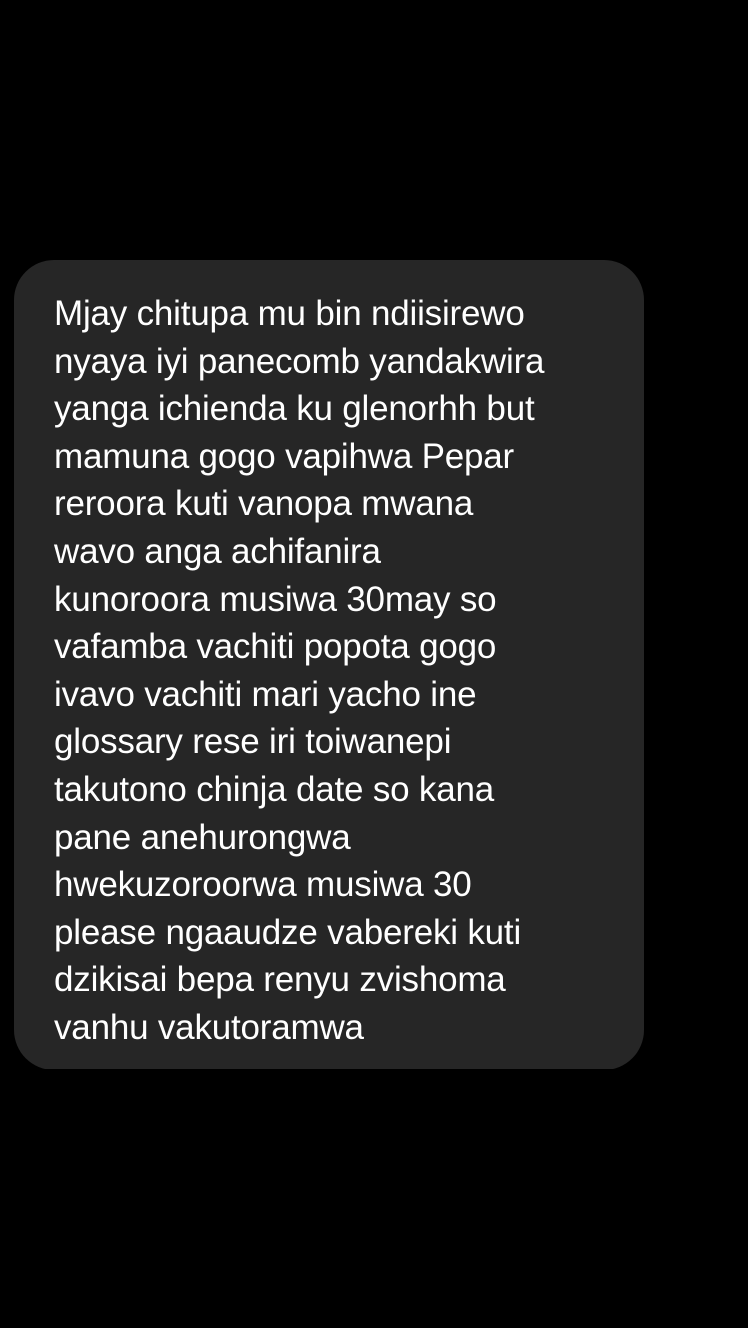 The image size is (748, 1328). Describe the element at coordinates (280, 980) in the screenshot. I see `message-line: dzikisai bepa renyu zvishoma` at that location.